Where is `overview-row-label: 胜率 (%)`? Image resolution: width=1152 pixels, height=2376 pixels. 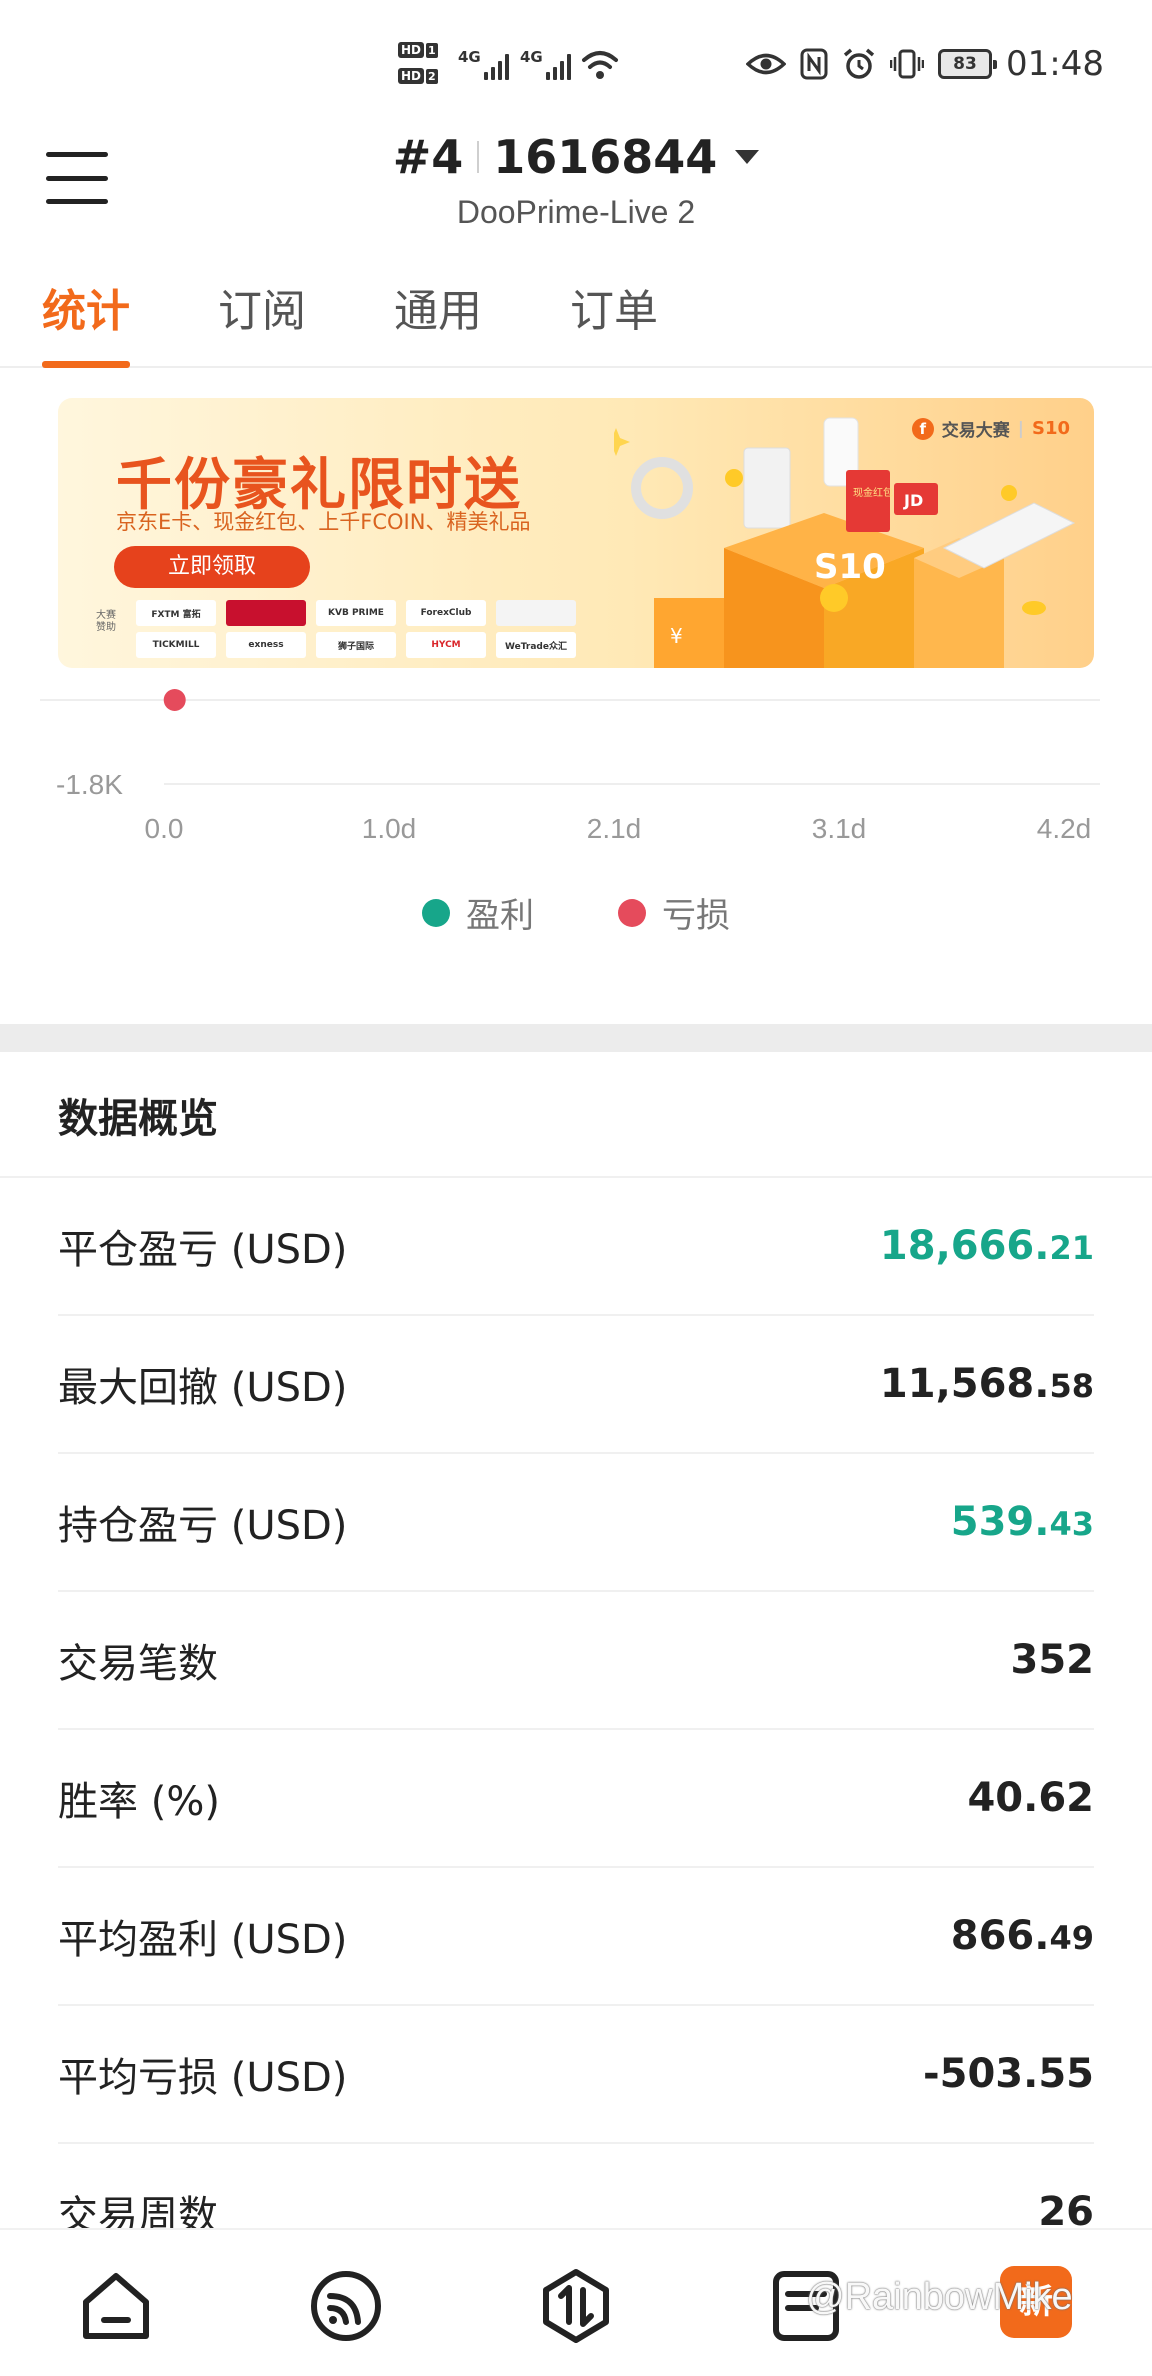
overview-row-label: 胜率 (%) is located at coordinates (139, 1802).